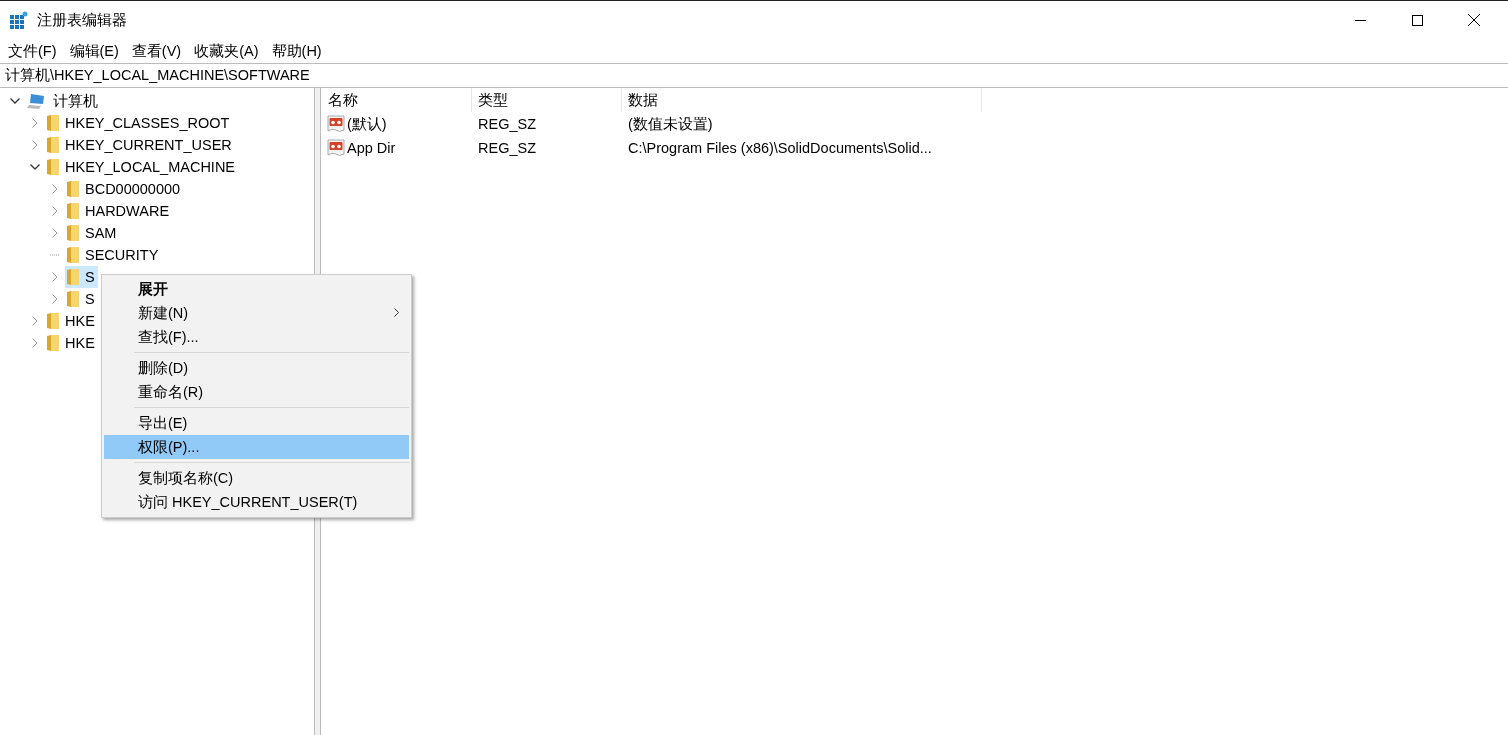 This screenshot has width=1508, height=735. What do you see at coordinates (82, 20) in the screenshot?
I see `window-title: 注册表编辑器` at bounding box center [82, 20].